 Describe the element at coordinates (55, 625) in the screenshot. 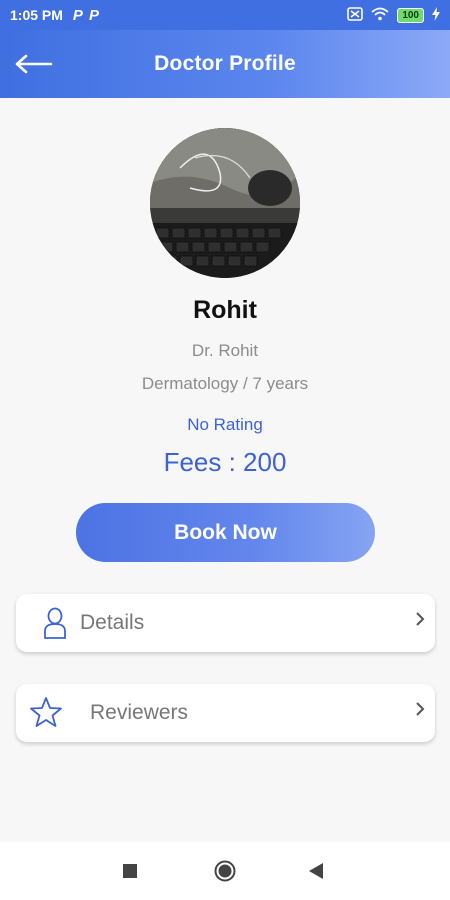

I see `person-icon` at that location.